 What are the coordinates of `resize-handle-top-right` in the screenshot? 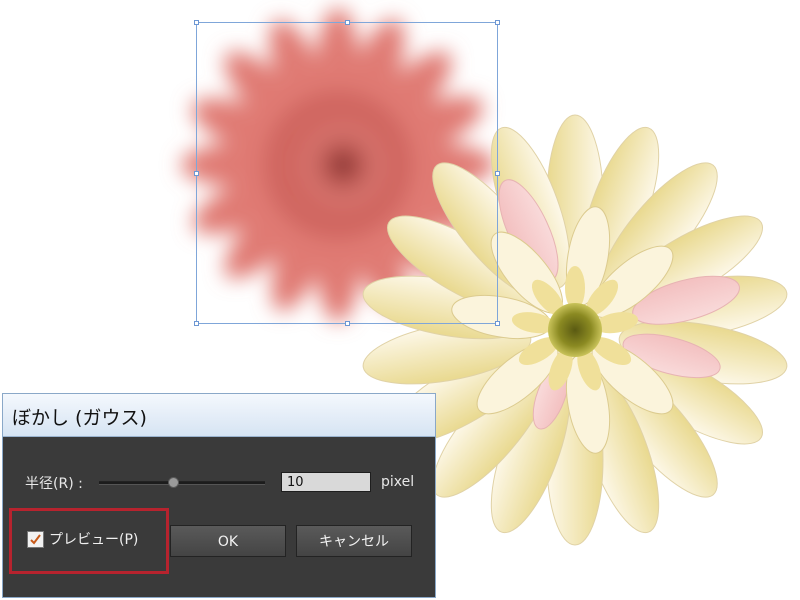 It's located at (497, 22).